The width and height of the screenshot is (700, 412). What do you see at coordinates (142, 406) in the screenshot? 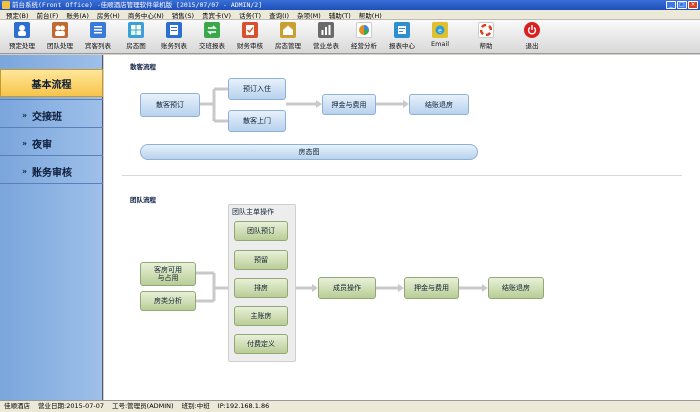
I see `status-operator: 工号:管理员(ADMIN)` at bounding box center [142, 406].